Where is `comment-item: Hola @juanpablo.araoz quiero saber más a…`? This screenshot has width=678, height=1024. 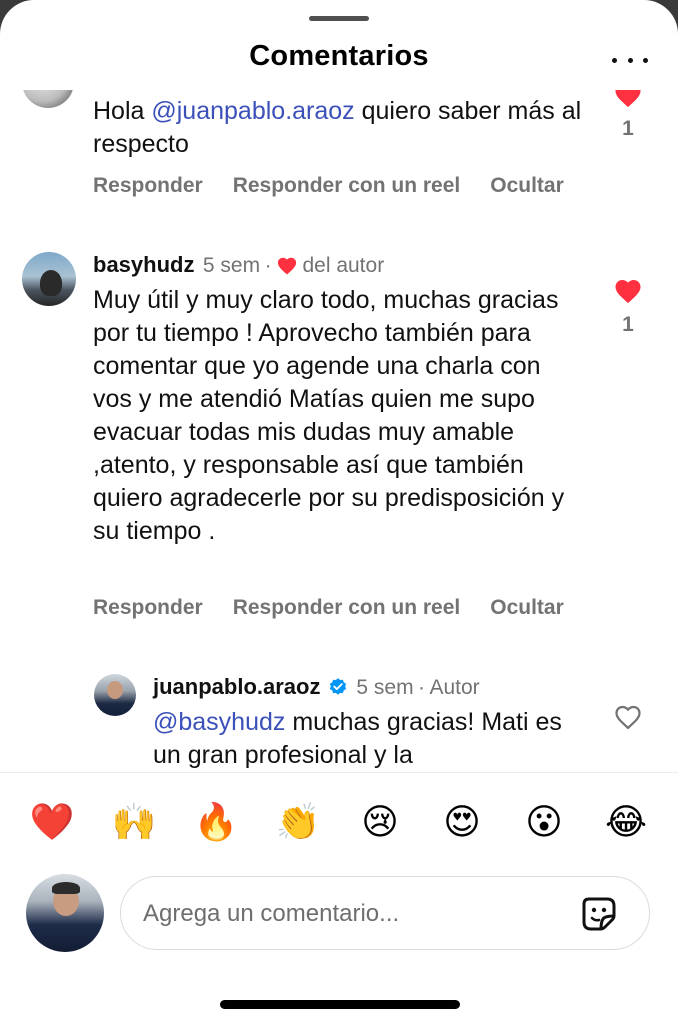
comment-item: Hola @juanpablo.araoz quiero saber más a… is located at coordinates (339, 150).